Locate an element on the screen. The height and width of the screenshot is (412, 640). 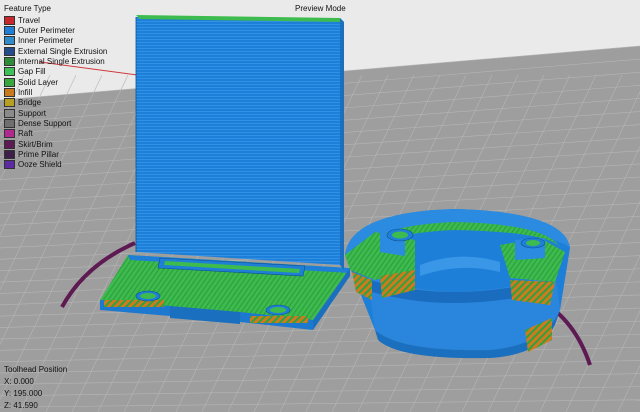
legend-item: Internal Single Extrusion is located at coordinates (55, 61).